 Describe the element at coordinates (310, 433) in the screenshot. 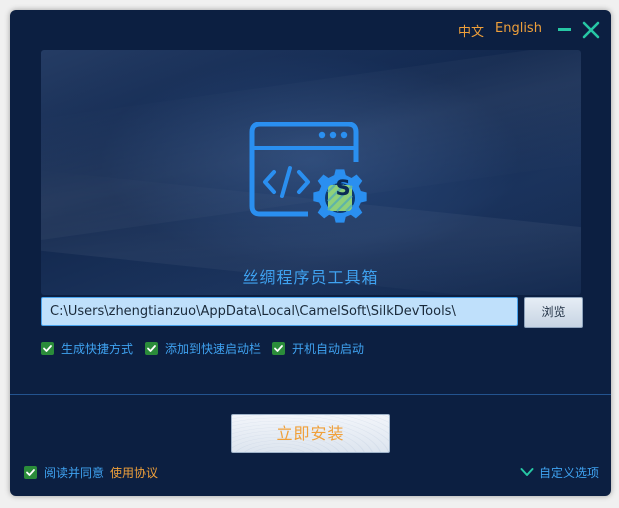

I see `install-now-button: 立即安装` at that location.